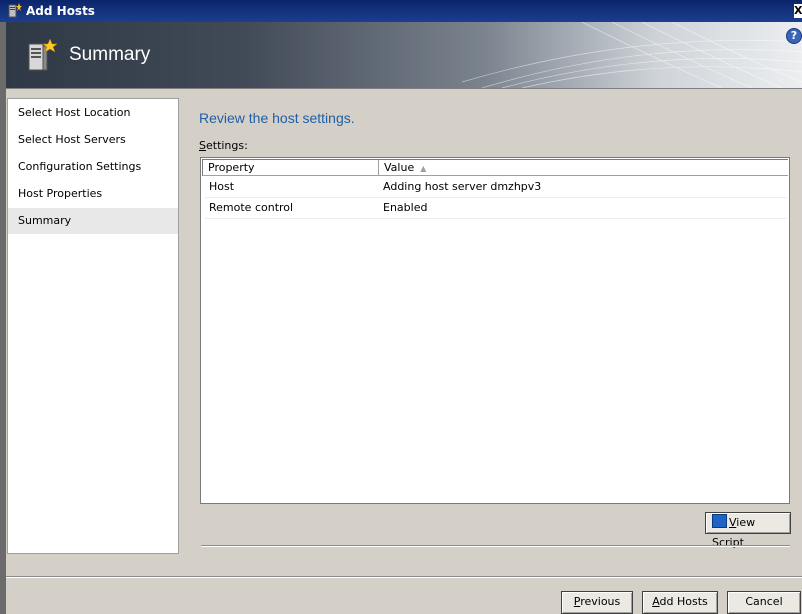 The height and width of the screenshot is (614, 802). Describe the element at coordinates (719, 521) in the screenshot. I see `powershell-icon` at that location.